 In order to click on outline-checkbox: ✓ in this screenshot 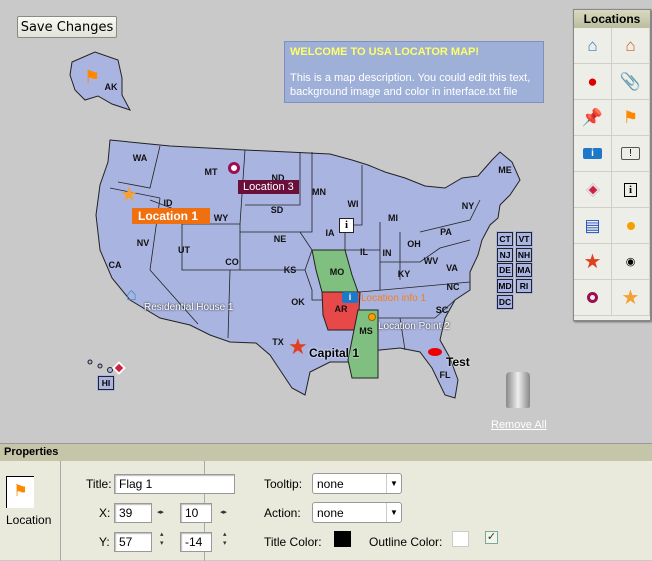, I will do `click(491, 537)`.